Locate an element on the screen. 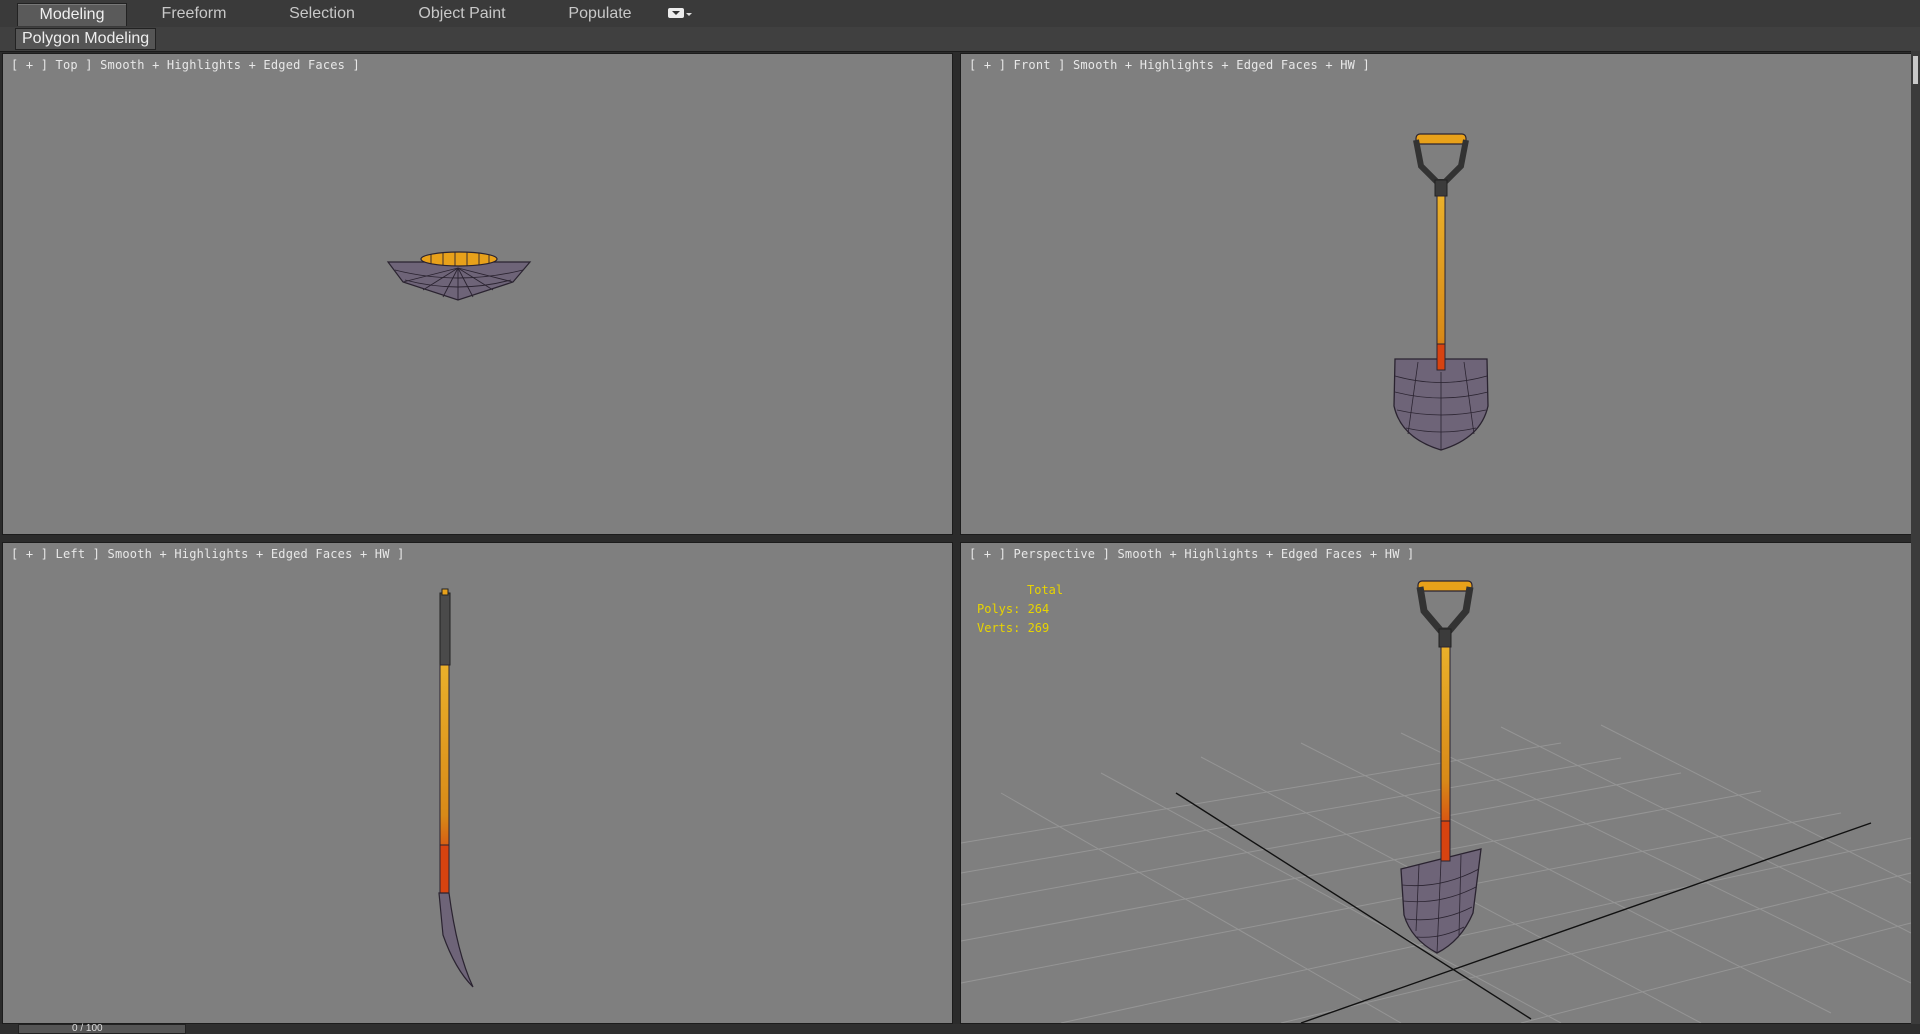  shovel-top-view is located at coordinates (459, 276).